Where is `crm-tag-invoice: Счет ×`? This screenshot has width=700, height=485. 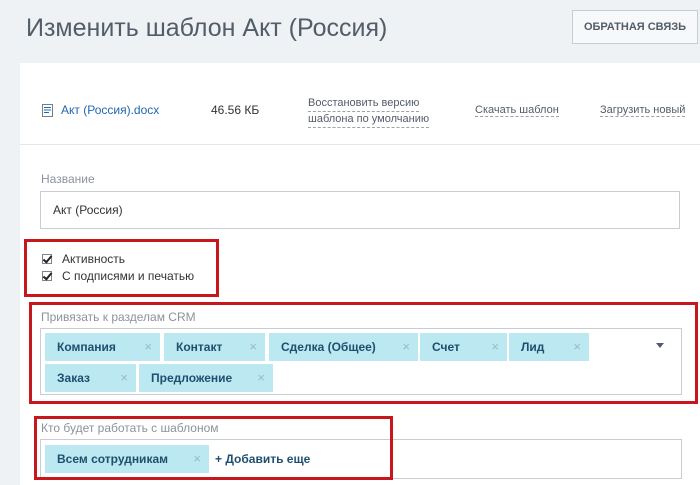
crm-tag-invoice: Счет × is located at coordinates (463, 347).